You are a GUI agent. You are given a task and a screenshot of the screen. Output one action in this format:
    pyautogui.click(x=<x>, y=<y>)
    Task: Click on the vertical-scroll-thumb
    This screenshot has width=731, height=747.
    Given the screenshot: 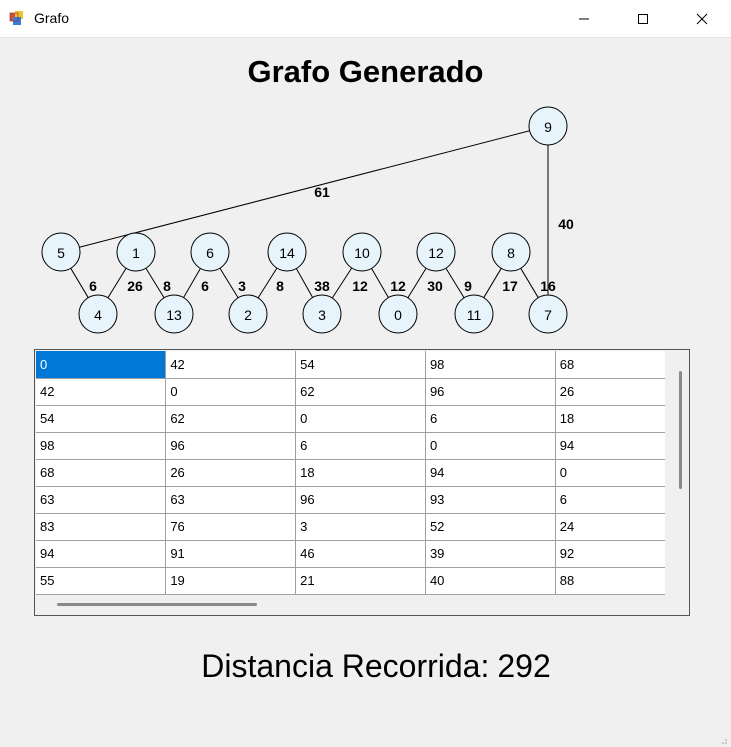 What is the action you would take?
    pyautogui.click(x=680, y=430)
    